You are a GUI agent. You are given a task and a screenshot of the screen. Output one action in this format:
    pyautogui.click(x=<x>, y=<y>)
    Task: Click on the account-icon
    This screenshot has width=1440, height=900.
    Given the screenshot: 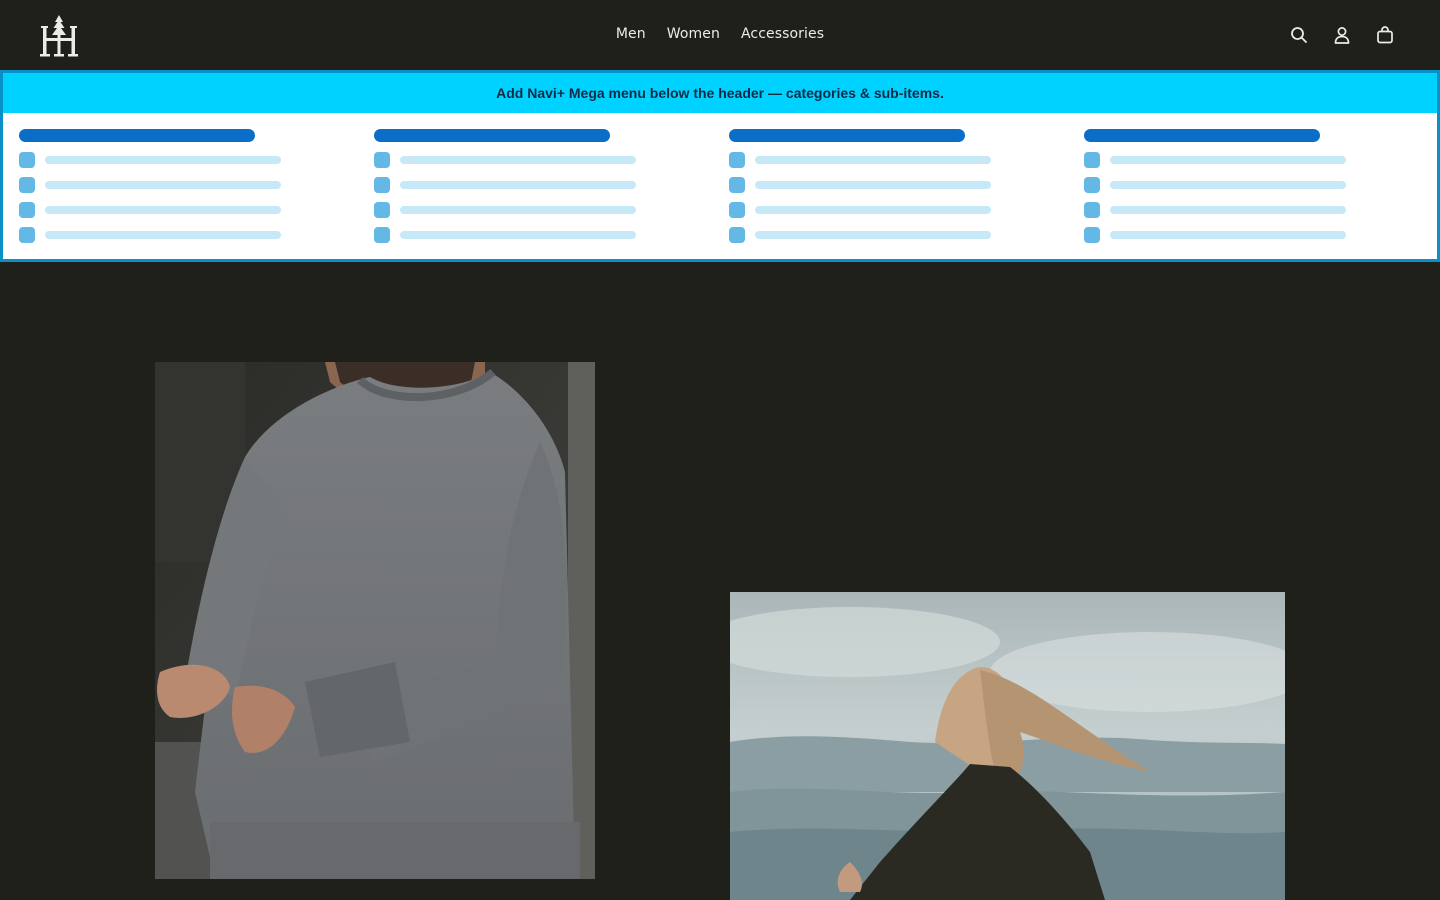 What is the action you would take?
    pyautogui.click(x=1342, y=35)
    